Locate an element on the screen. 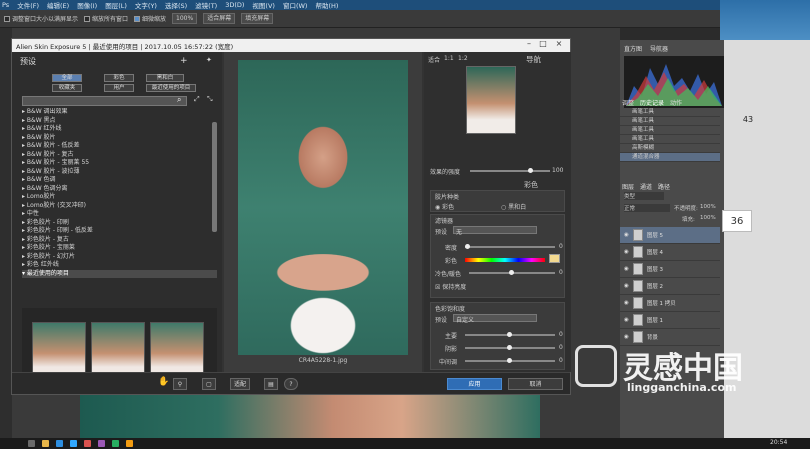 This screenshot has height=449, width=810. density-knob is located at coordinates (467, 246).